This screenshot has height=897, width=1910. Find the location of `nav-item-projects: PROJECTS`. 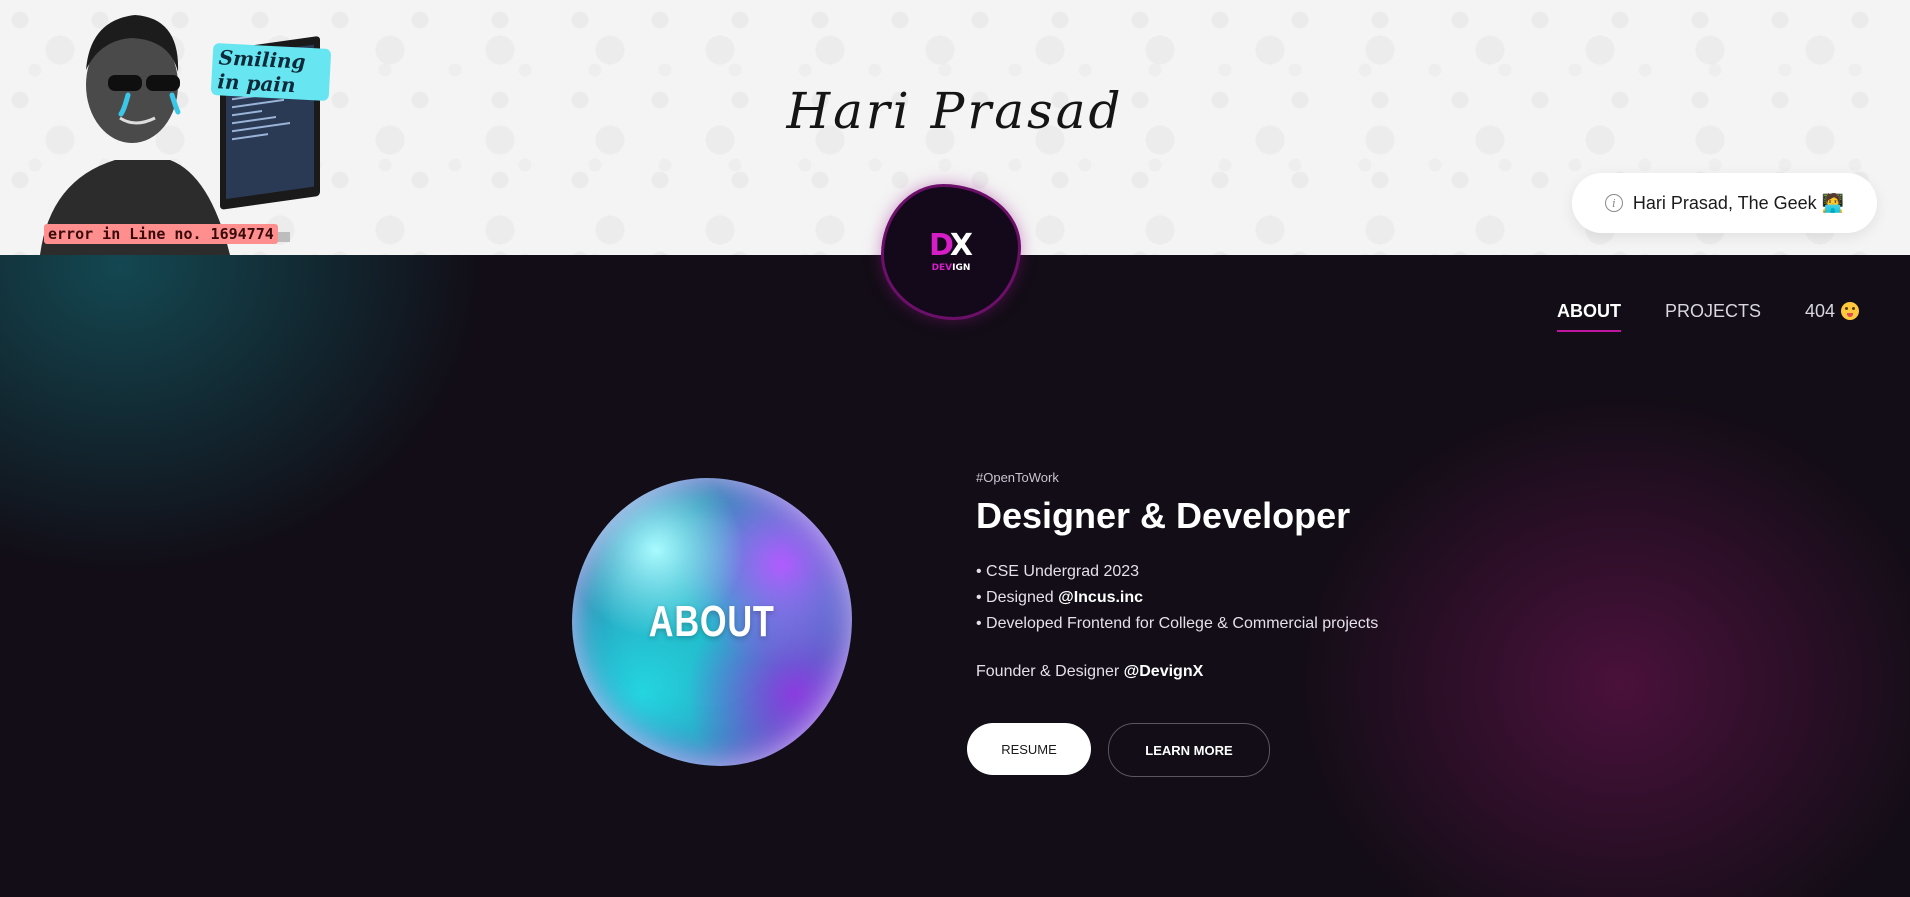

nav-item-projects: PROJECTS is located at coordinates (1713, 316).